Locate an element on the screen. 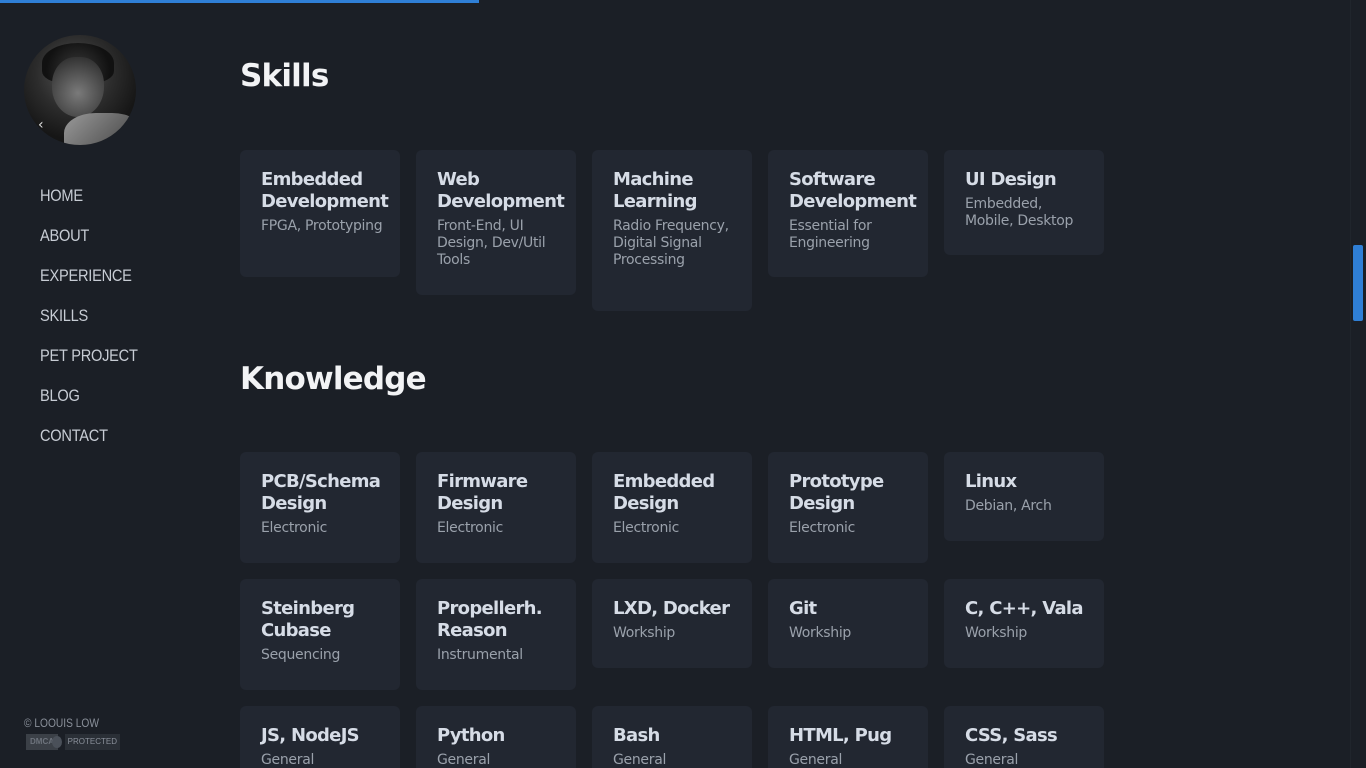  knowledge-card-title: C, C++, Vala is located at coordinates (1024, 608).